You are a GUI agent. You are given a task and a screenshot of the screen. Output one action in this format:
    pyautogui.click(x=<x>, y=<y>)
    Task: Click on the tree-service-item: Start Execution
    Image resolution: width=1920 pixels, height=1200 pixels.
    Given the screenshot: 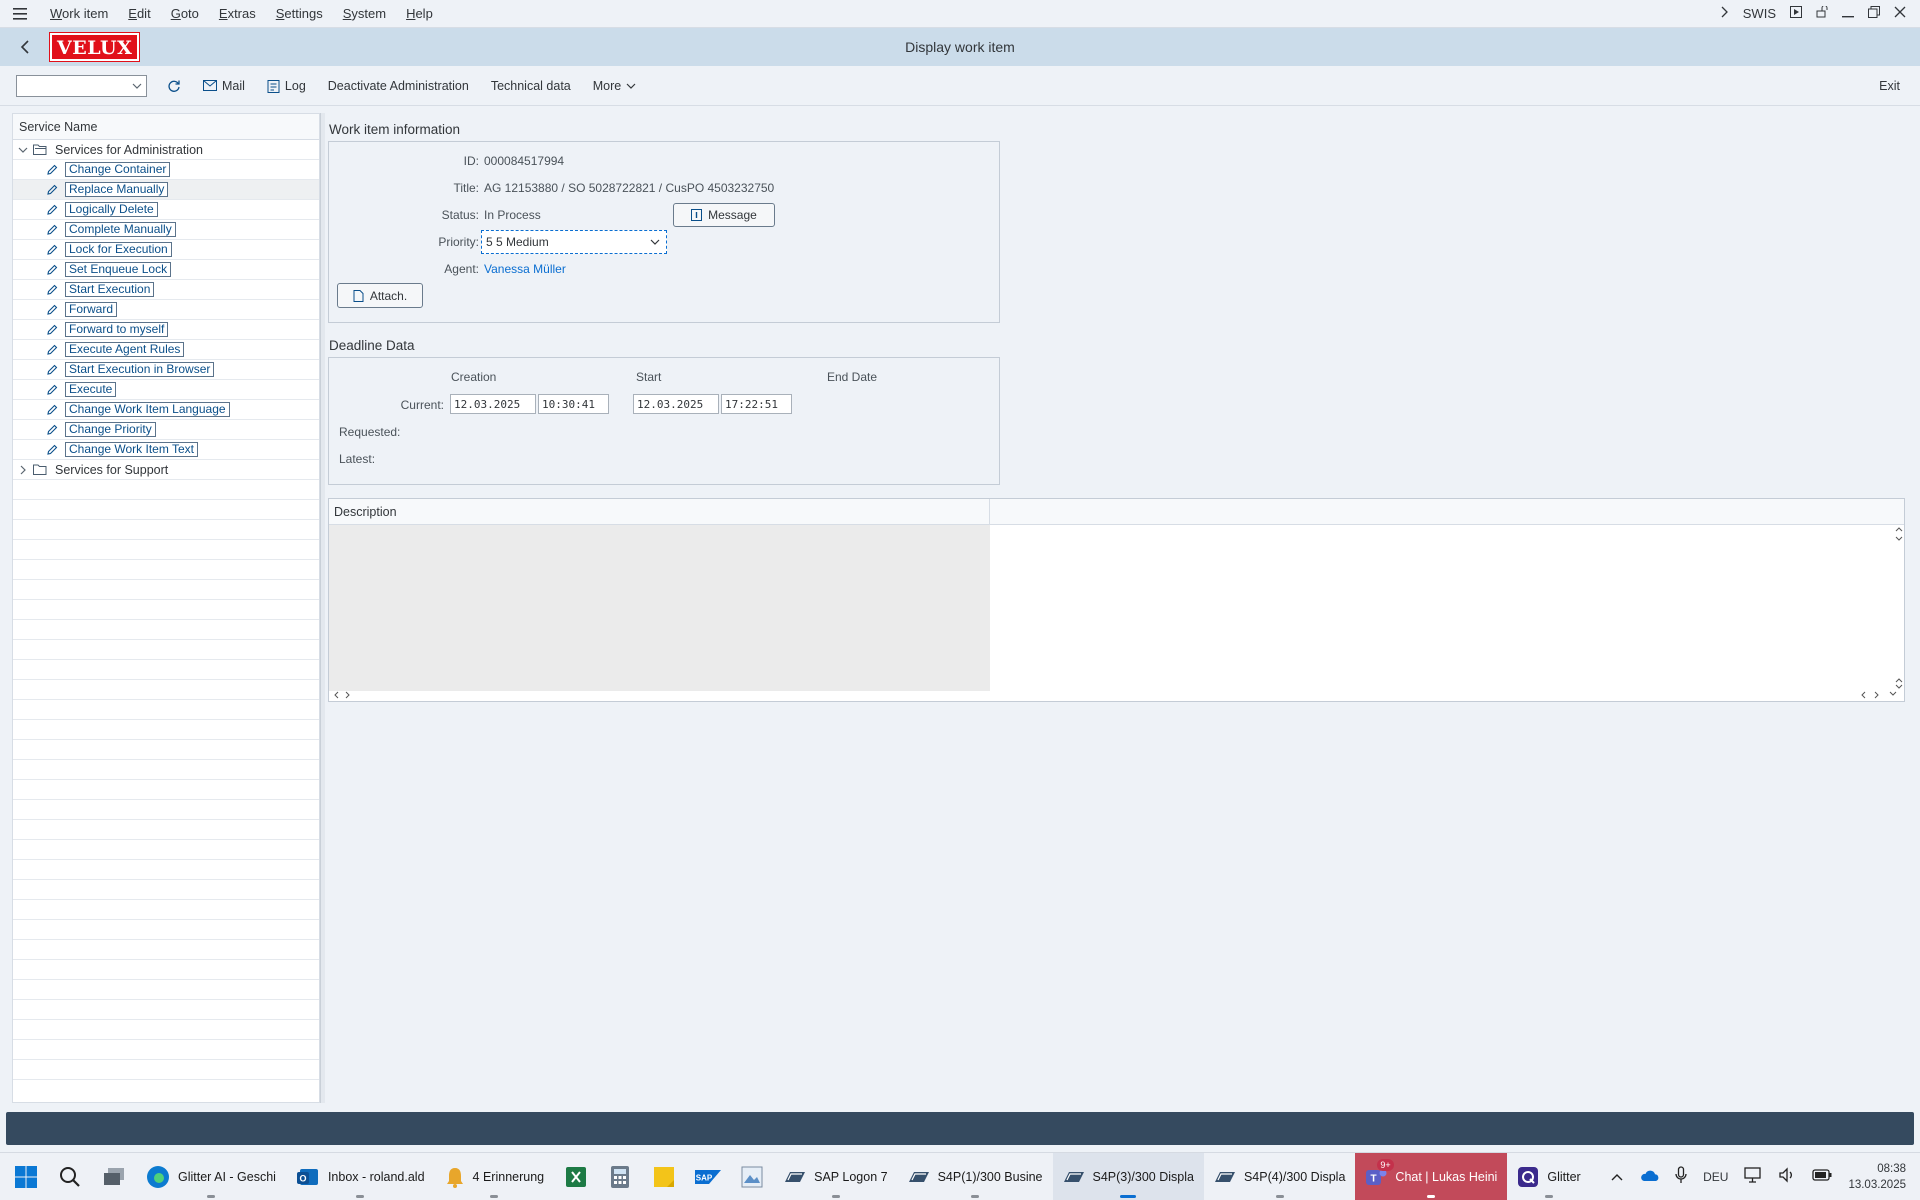 What is the action you would take?
    pyautogui.click(x=166, y=290)
    